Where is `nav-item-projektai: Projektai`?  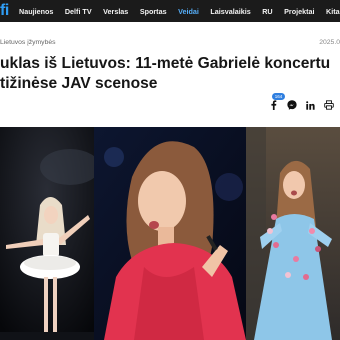 nav-item-projektai: Projektai is located at coordinates (299, 11).